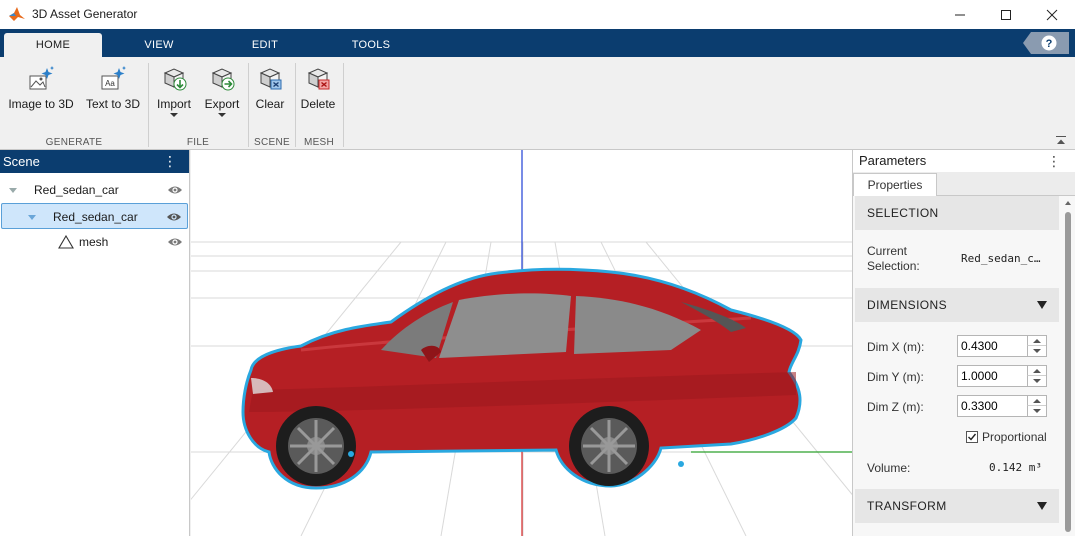 The width and height of the screenshot is (1075, 536). What do you see at coordinates (957, 305) in the screenshot?
I see `section-dimensions-header: DIMENSIONS` at bounding box center [957, 305].